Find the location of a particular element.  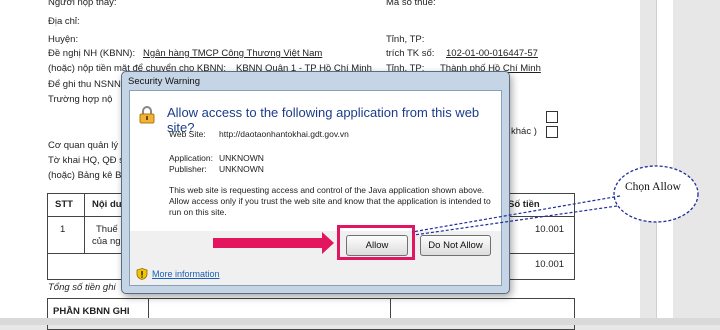

pink-arrow-icon is located at coordinates (273, 243).